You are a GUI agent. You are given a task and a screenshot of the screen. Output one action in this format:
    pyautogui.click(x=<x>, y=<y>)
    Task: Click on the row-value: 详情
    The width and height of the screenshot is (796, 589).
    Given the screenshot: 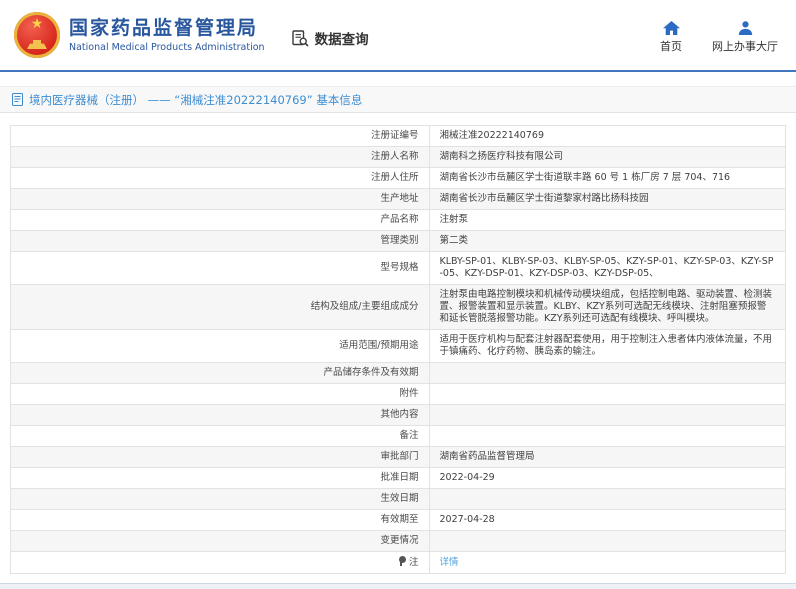 What is the action you would take?
    pyautogui.click(x=607, y=562)
    